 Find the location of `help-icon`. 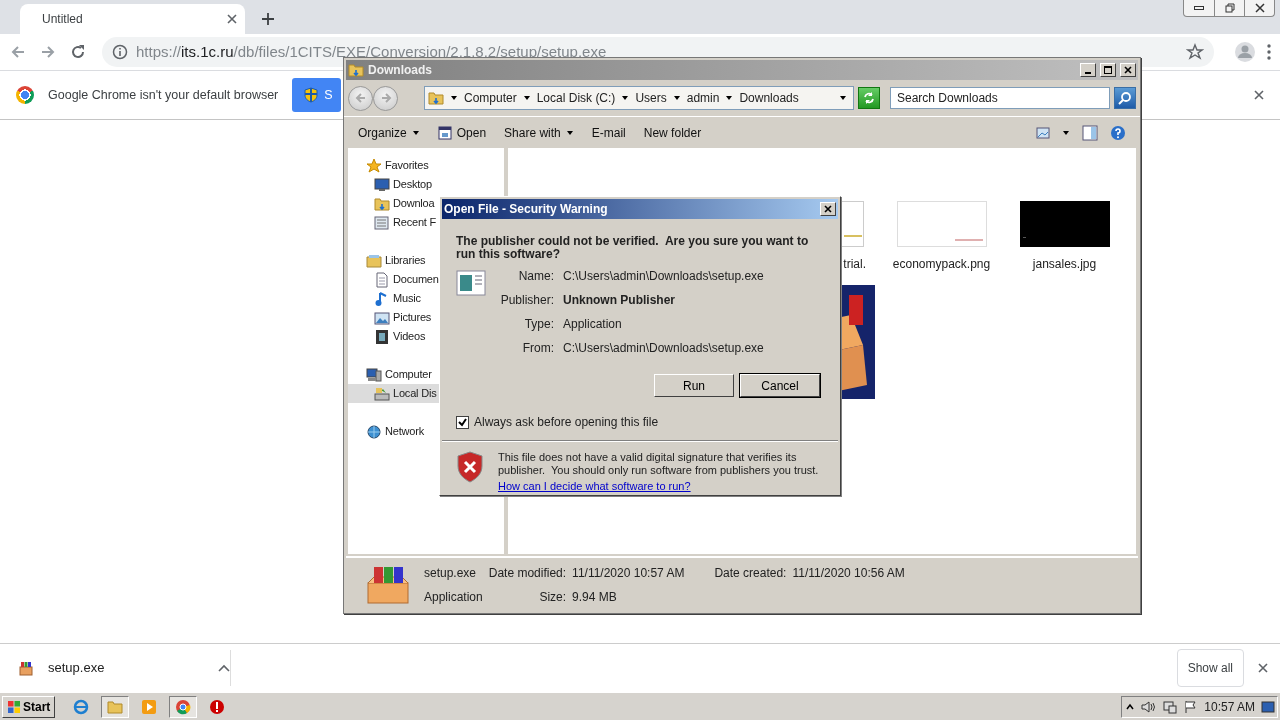

help-icon is located at coordinates (1118, 132).